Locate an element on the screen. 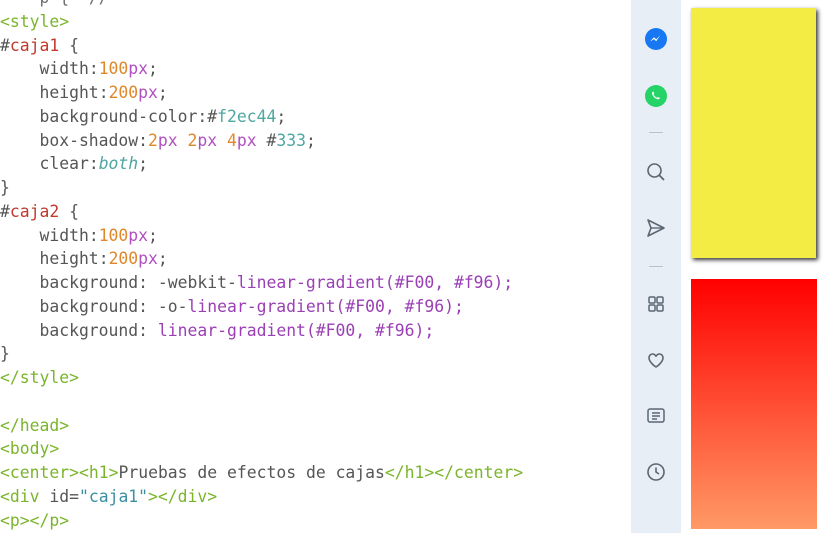 This screenshot has width=836, height=533. code-token: id= is located at coordinates (59, 496).